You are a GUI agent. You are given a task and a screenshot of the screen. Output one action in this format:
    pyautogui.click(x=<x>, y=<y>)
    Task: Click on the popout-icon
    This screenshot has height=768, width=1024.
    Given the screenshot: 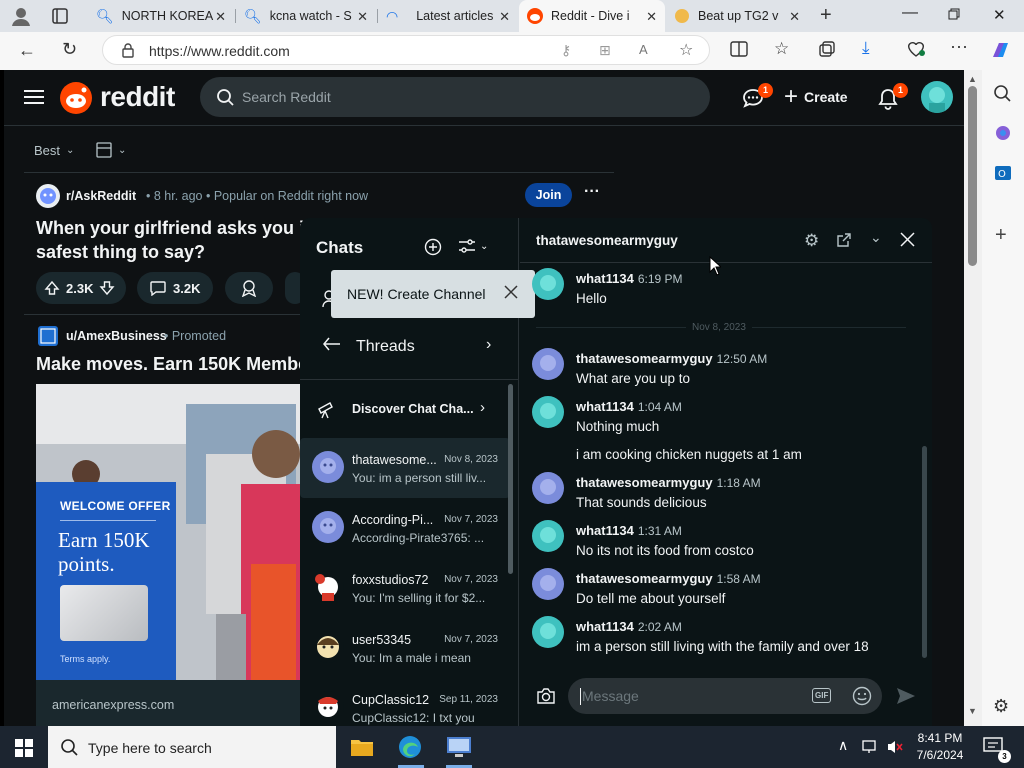 What is the action you would take?
    pyautogui.click(x=844, y=240)
    